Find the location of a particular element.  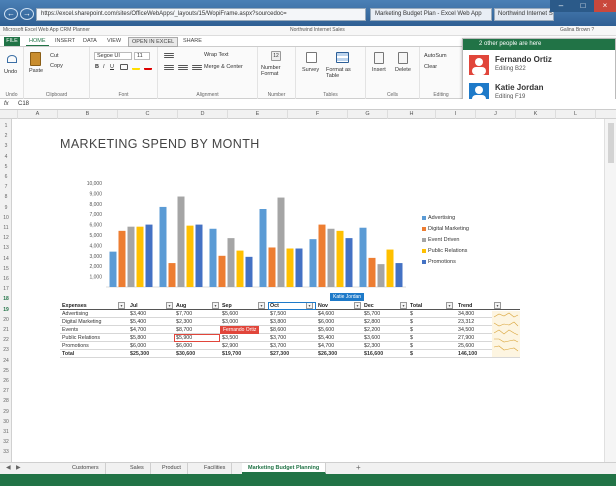

table-cell: 25,600 is located at coordinates (466, 346).